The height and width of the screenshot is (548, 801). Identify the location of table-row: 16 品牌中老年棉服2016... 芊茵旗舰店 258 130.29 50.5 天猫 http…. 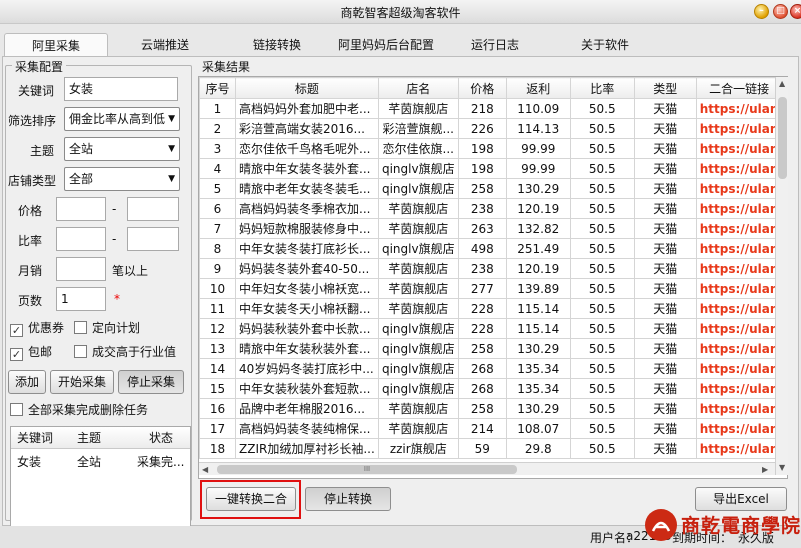
(491, 408).